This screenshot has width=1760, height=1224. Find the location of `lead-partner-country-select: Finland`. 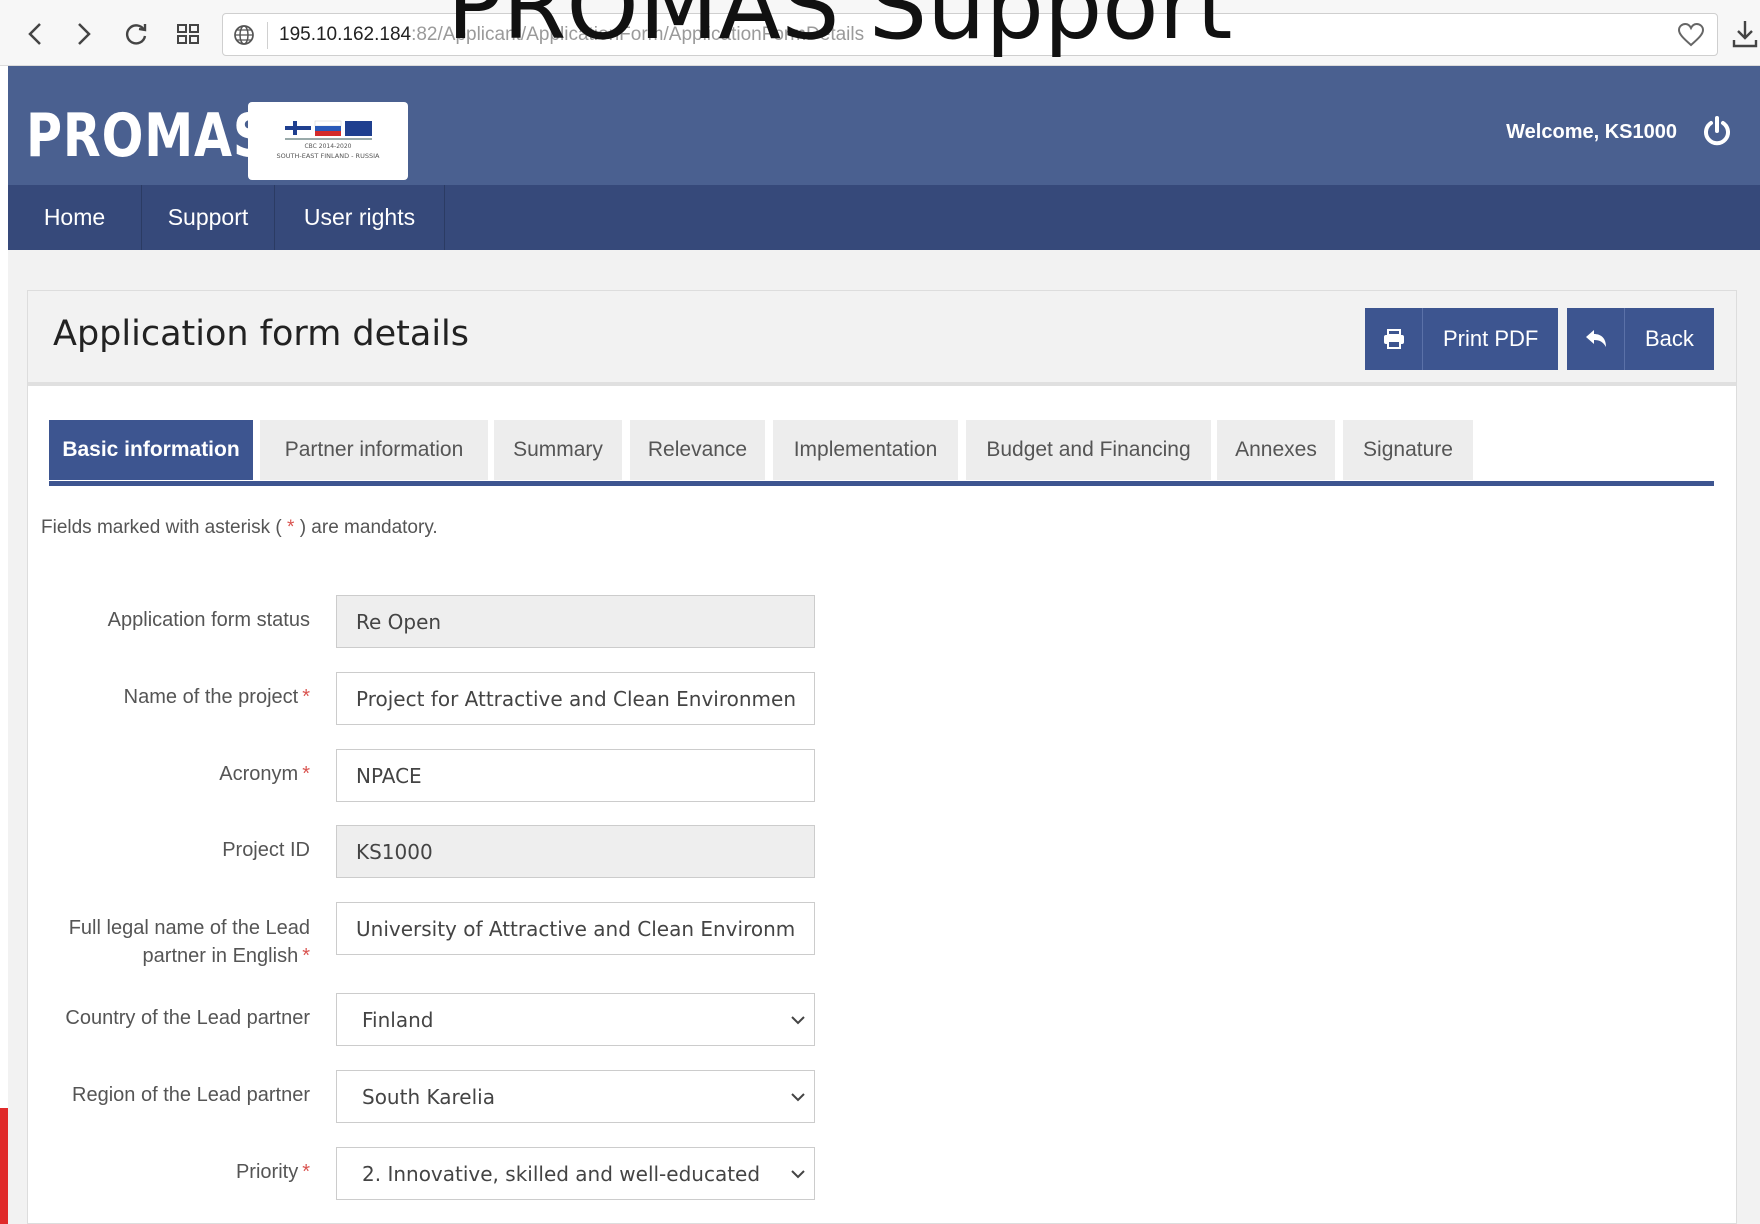

lead-partner-country-select: Finland is located at coordinates (575, 1019).